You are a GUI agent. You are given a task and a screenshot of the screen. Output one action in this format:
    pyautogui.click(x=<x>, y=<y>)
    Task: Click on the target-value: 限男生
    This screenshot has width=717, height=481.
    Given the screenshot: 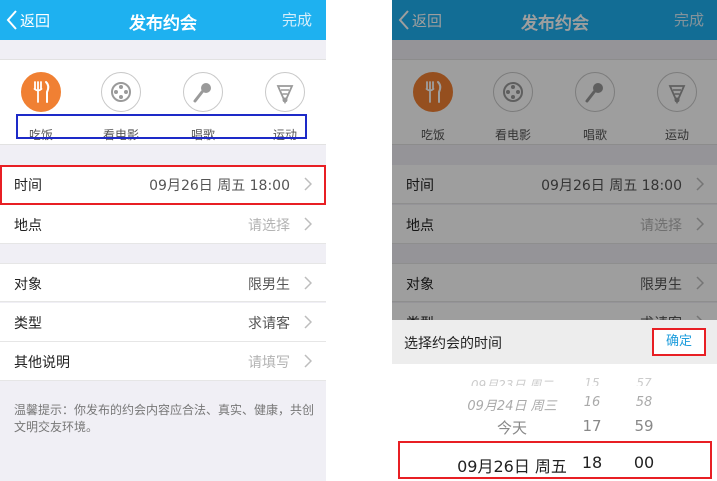 What is the action you would take?
    pyautogui.click(x=269, y=285)
    